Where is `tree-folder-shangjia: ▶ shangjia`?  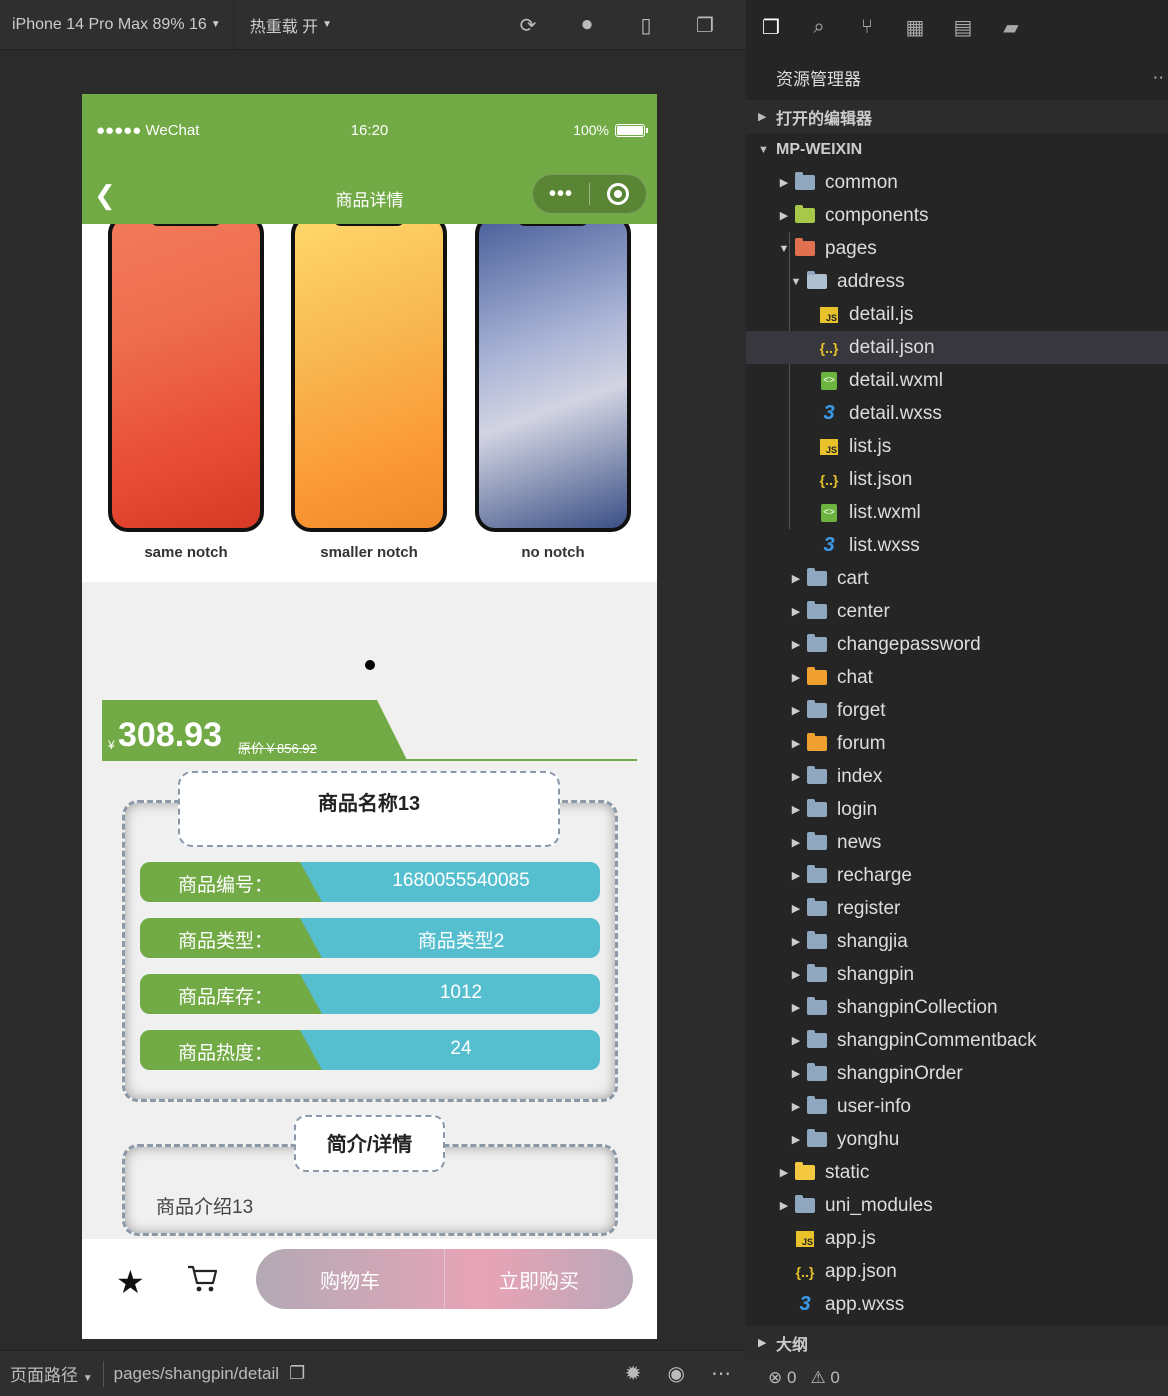
tree-folder-shangjia: ▶ shangjia is located at coordinates (957, 941).